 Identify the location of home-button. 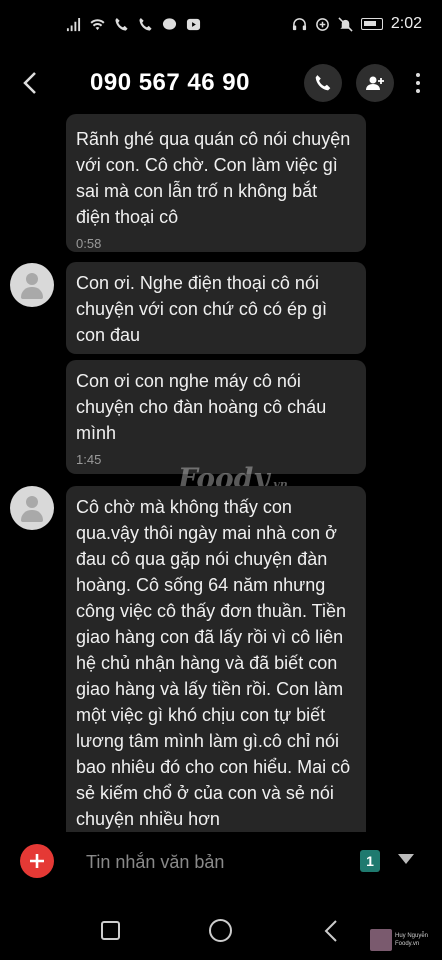
(220, 930).